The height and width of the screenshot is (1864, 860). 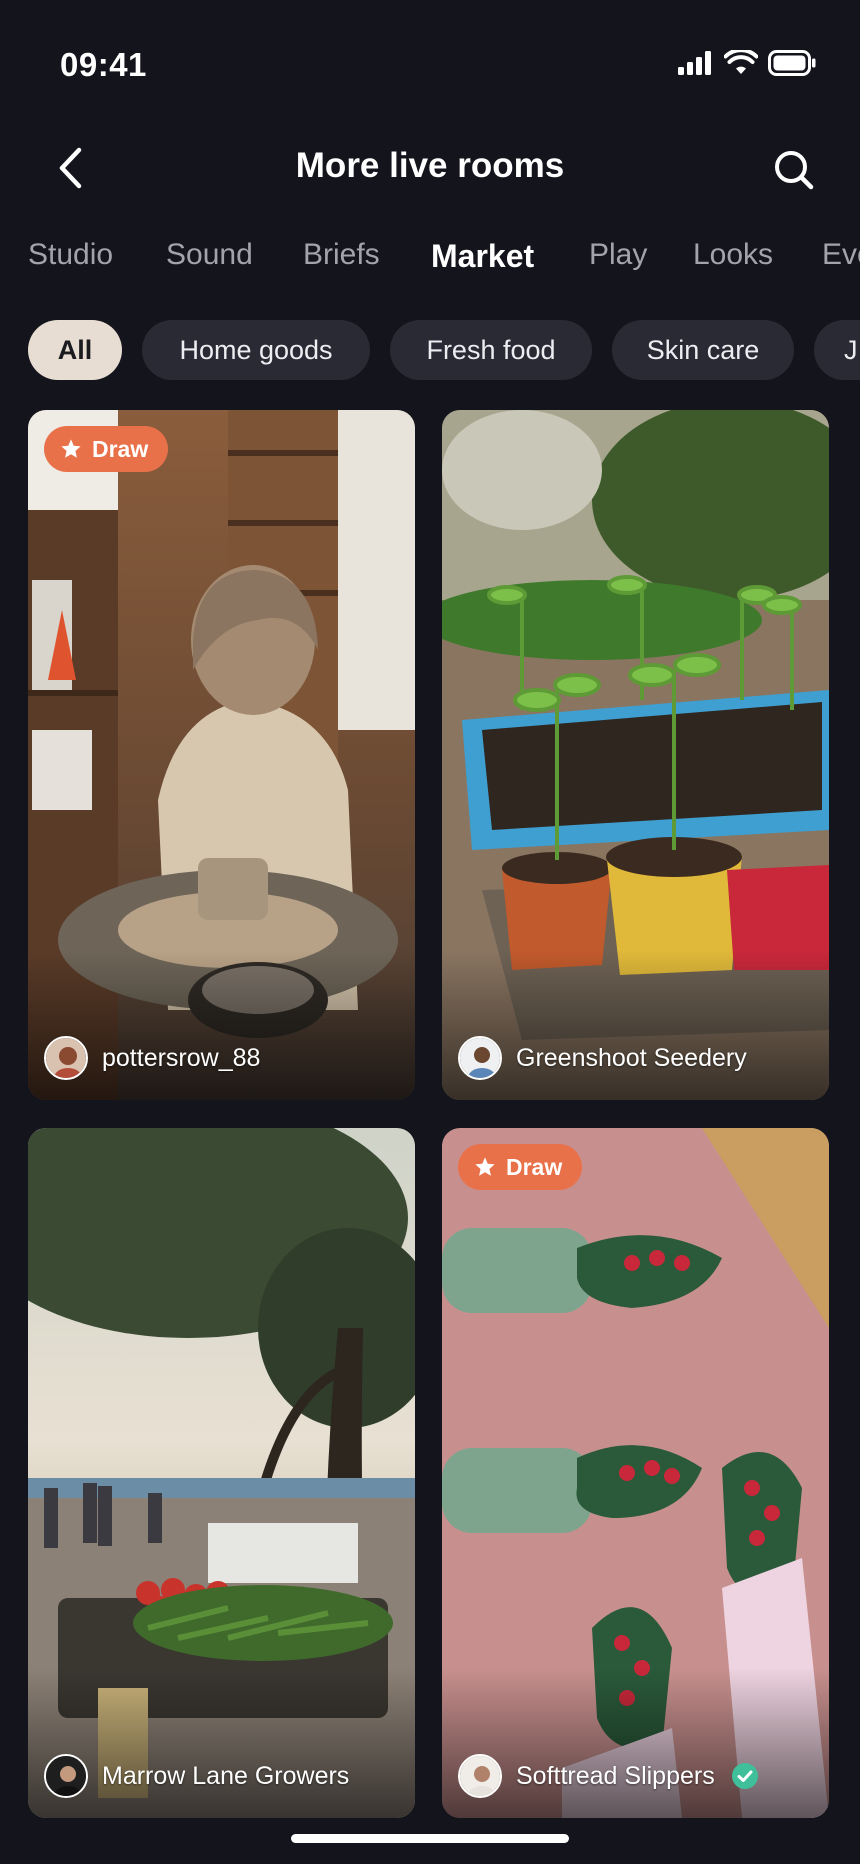 I want to click on tab-play: Play, so click(x=618, y=255).